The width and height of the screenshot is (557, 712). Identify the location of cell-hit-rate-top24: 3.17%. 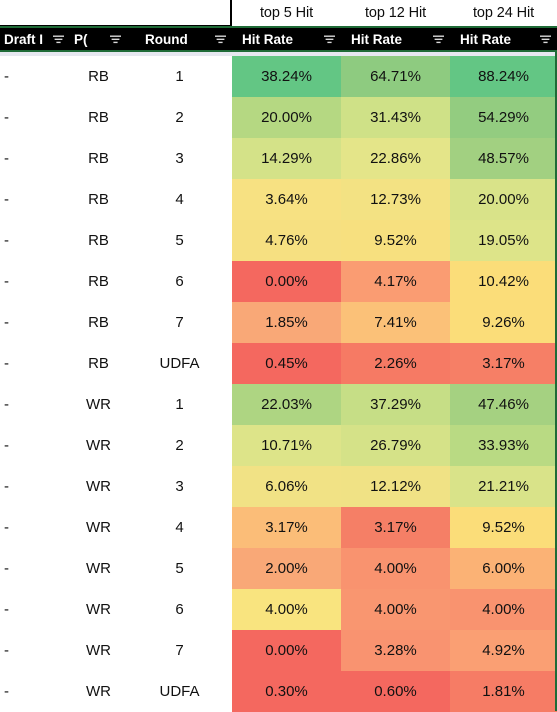
(503, 363).